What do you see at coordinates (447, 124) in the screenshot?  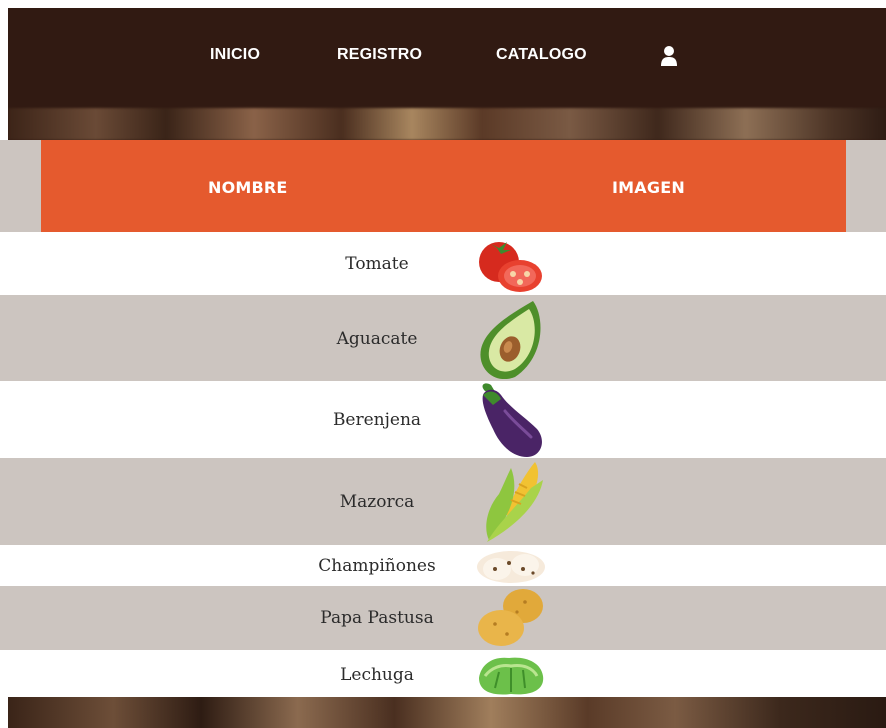 I see `banner-photo-strip` at bounding box center [447, 124].